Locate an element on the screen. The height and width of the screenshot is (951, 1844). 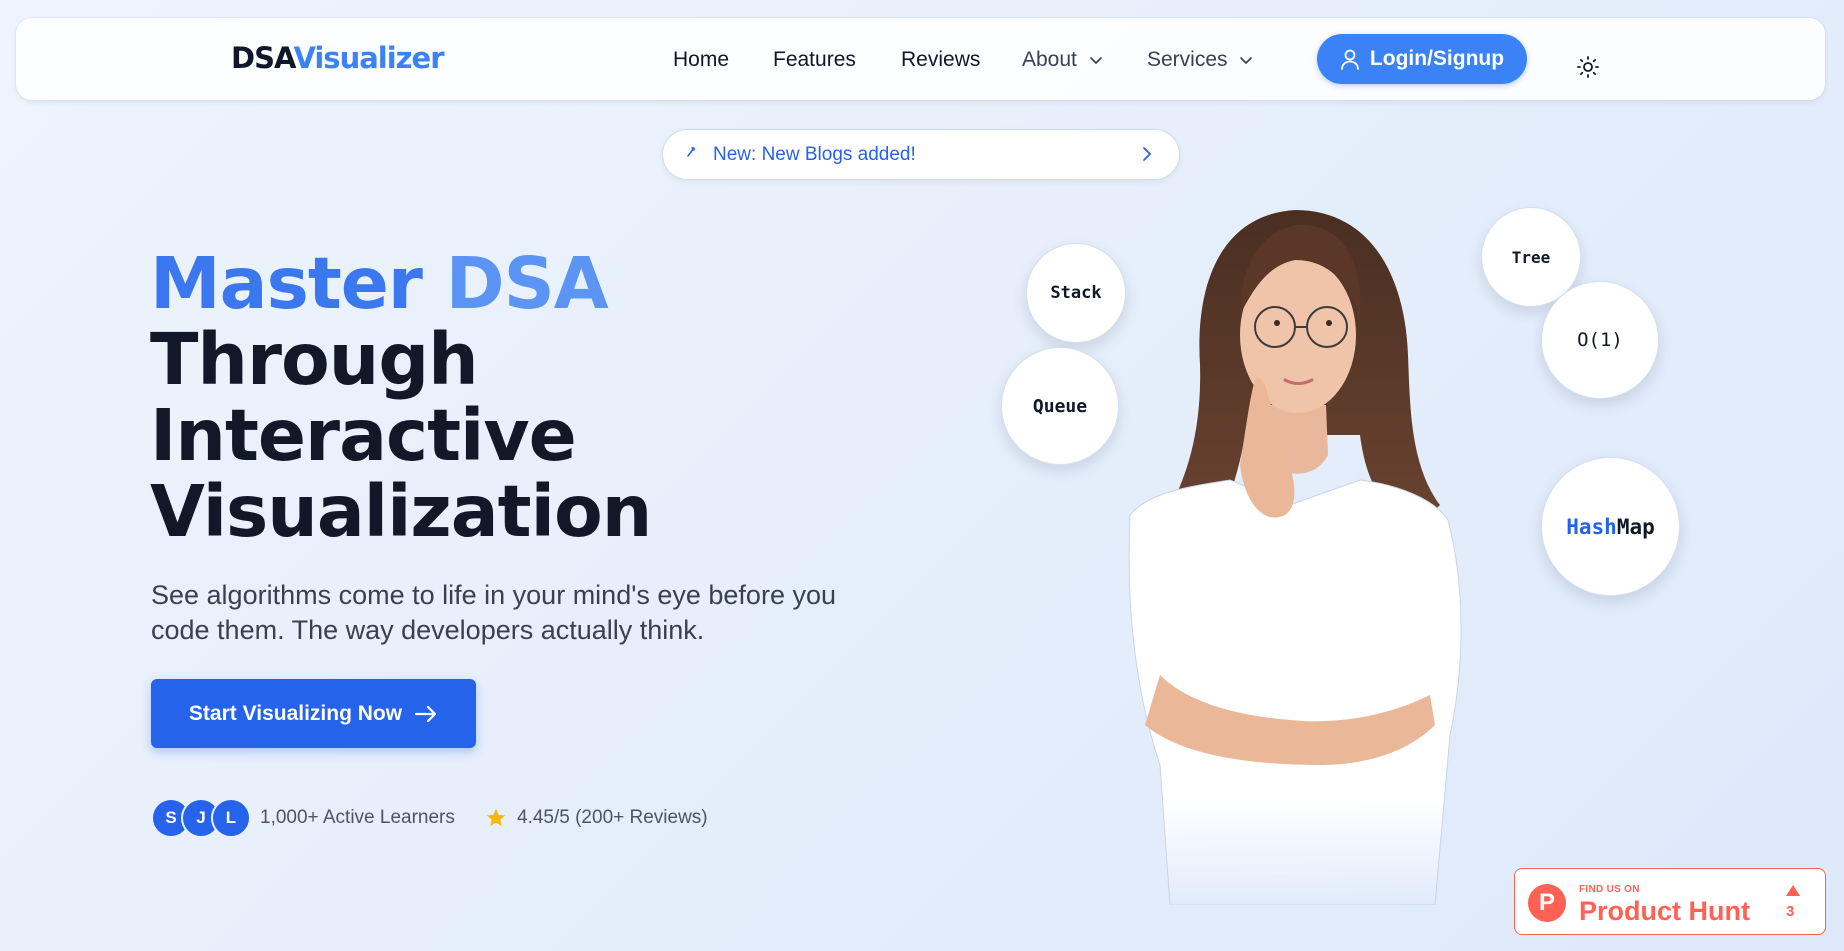
product-hunt-name: Product Hunt is located at coordinates (1664, 911).